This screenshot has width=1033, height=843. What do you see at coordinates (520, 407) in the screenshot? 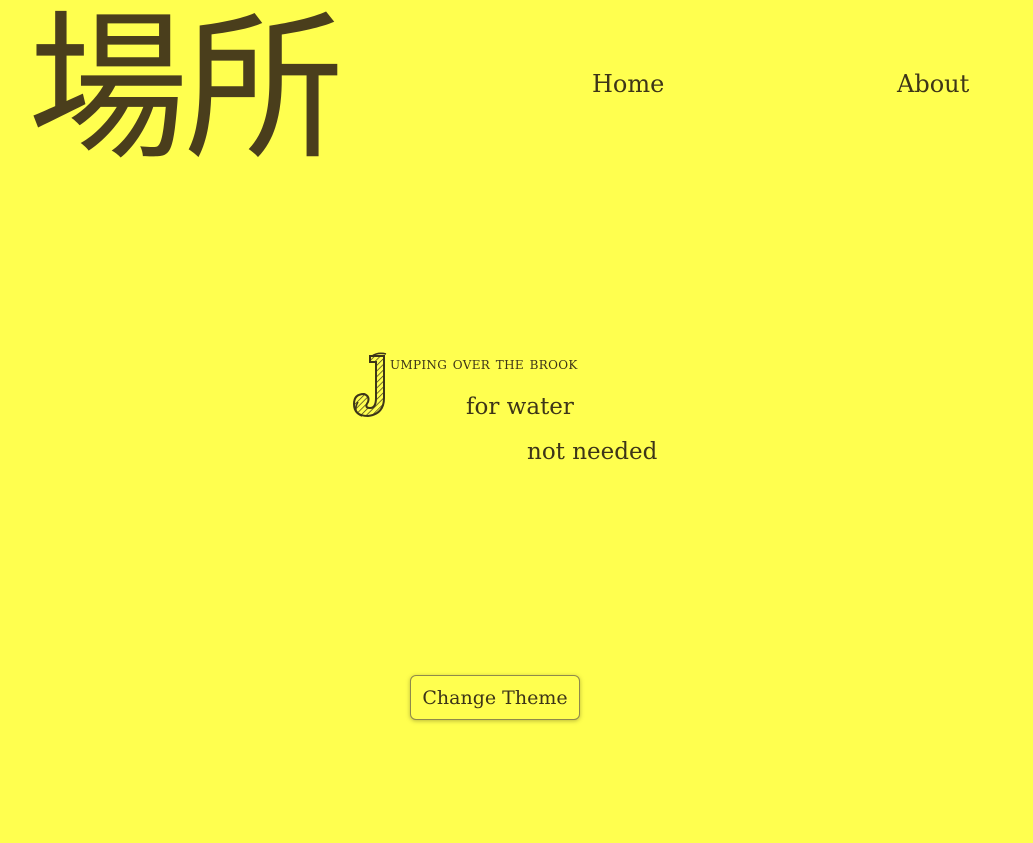
I see `poem-line-2: for water` at bounding box center [520, 407].